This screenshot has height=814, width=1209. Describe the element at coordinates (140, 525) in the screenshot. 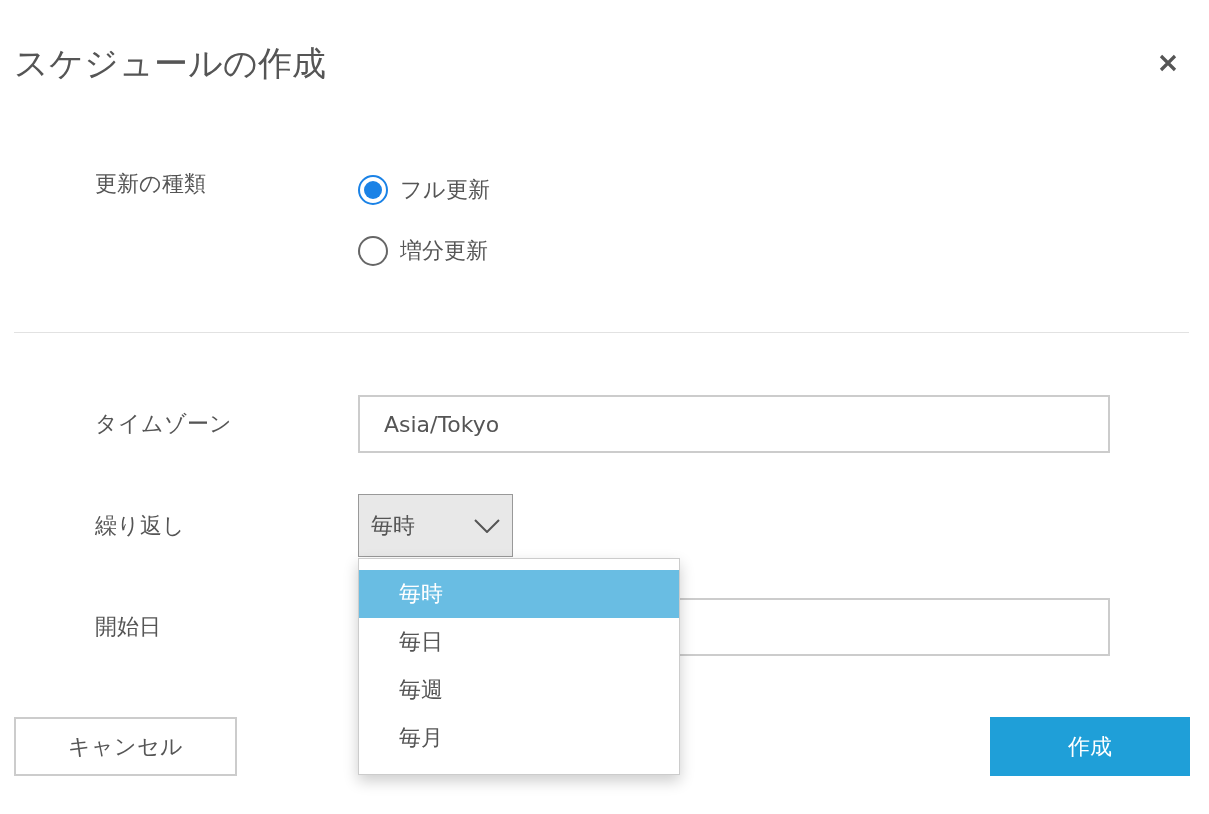

I see `field-label: 繰り返し` at that location.